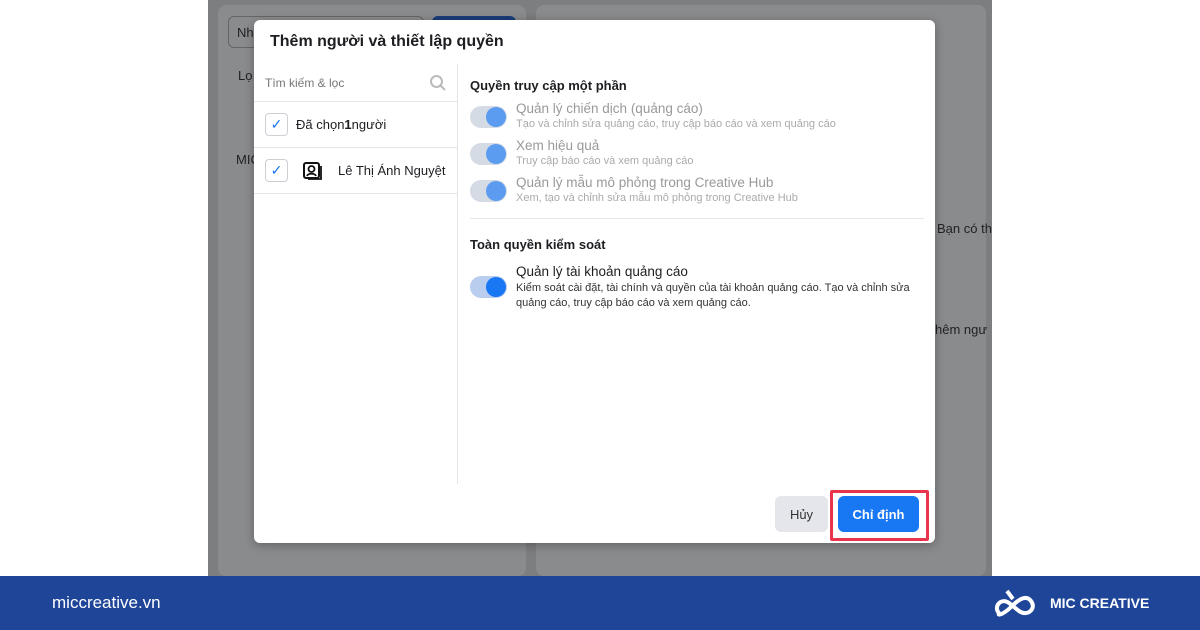 The image size is (1200, 630). I want to click on background-text: Bạn có th, so click(964, 228).